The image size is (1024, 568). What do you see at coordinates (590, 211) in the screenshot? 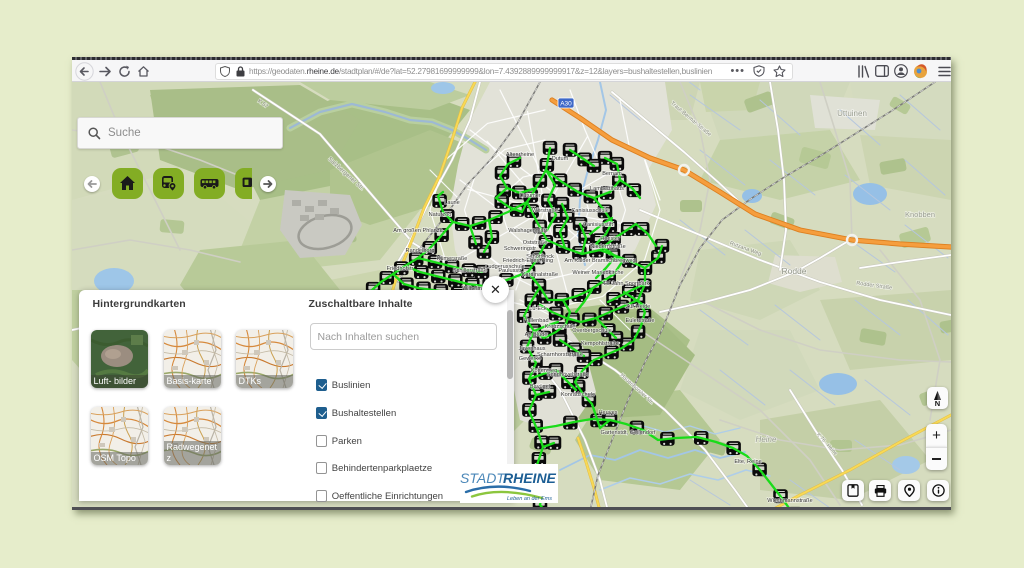
I see `svg-text: Canisiusschule` at bounding box center [590, 211].